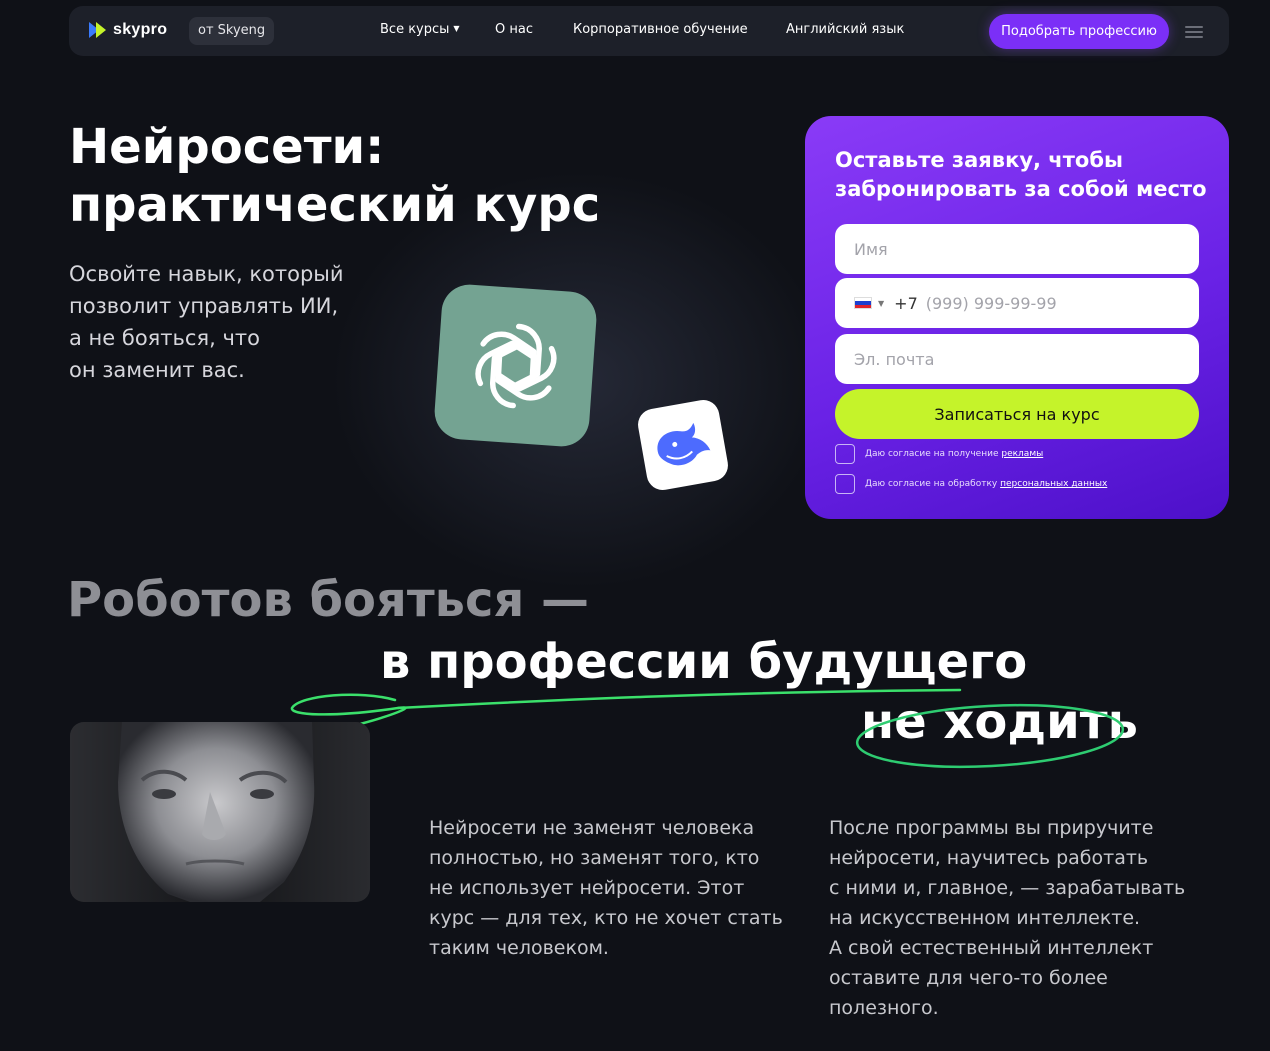  I want to click on phone-field: ▼ +7, so click(1017, 303).